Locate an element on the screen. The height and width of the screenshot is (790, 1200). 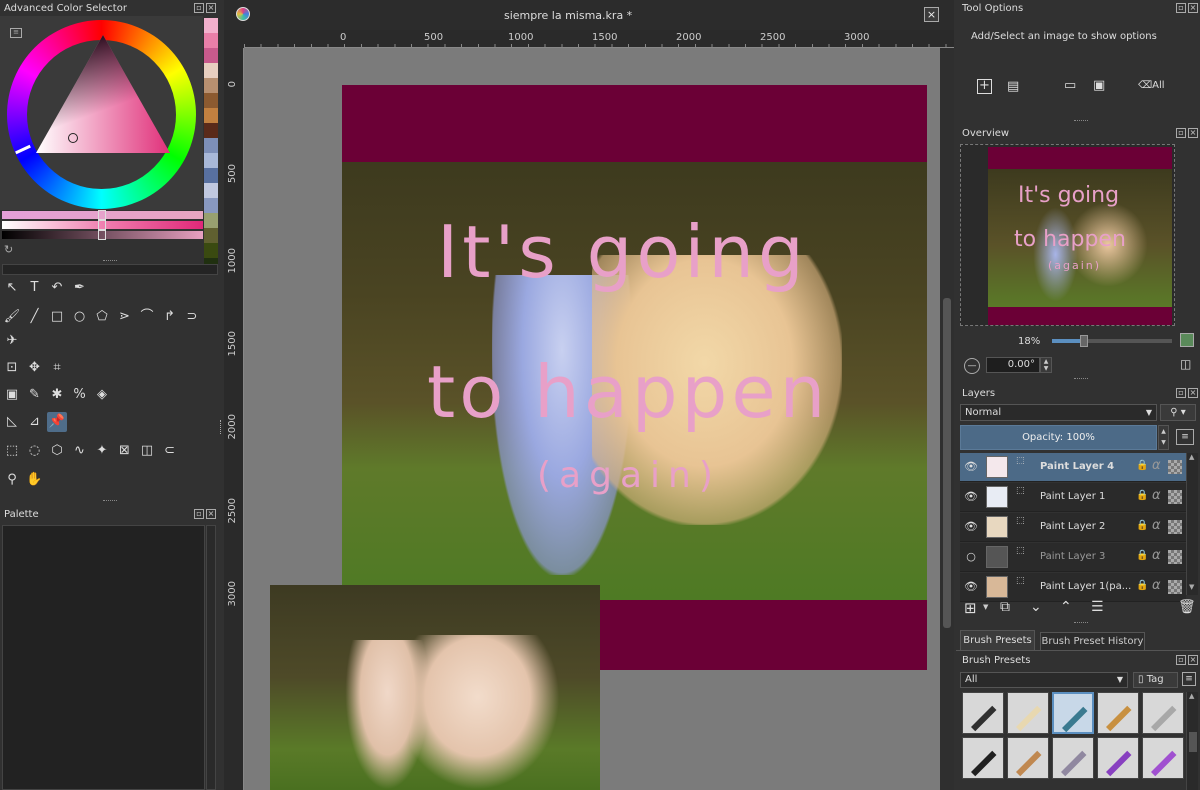
layer-name: Paint Layer 3 is located at coordinates (1072, 556).